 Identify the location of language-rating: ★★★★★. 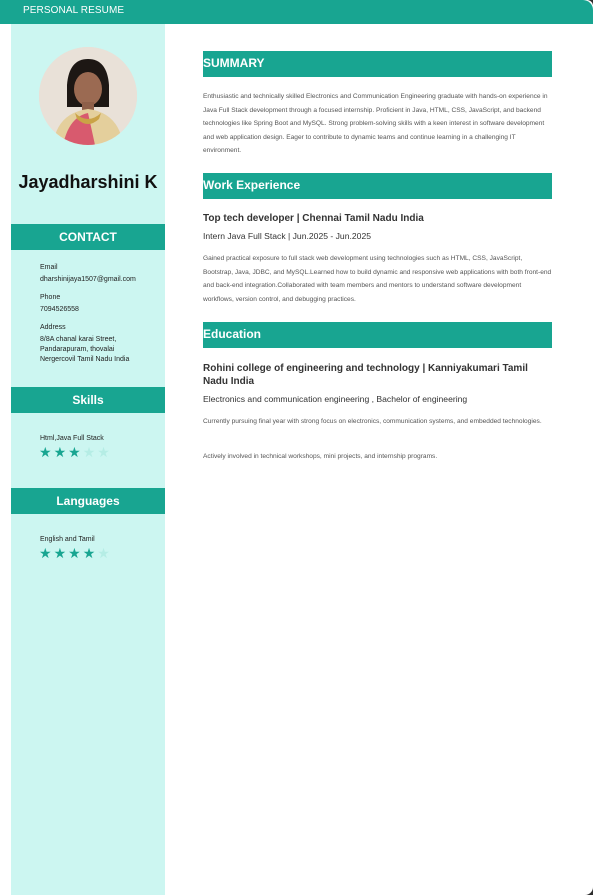
(75, 553).